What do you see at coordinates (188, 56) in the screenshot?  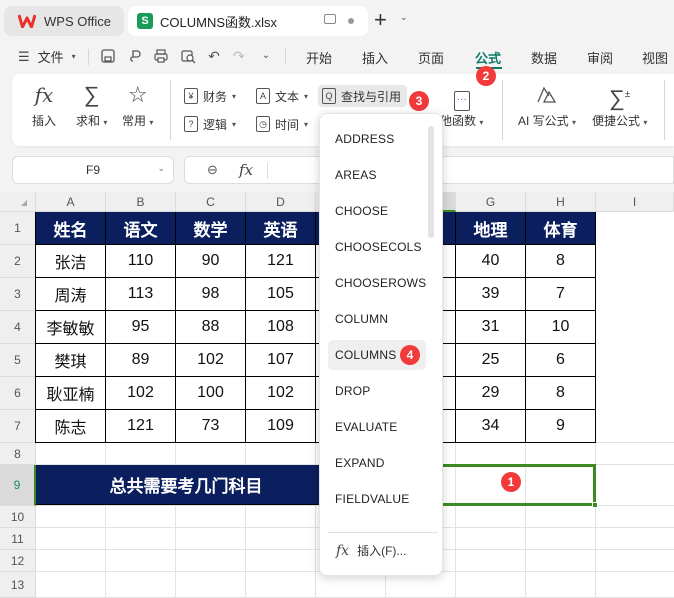 I see `print-preview-icon` at bounding box center [188, 56].